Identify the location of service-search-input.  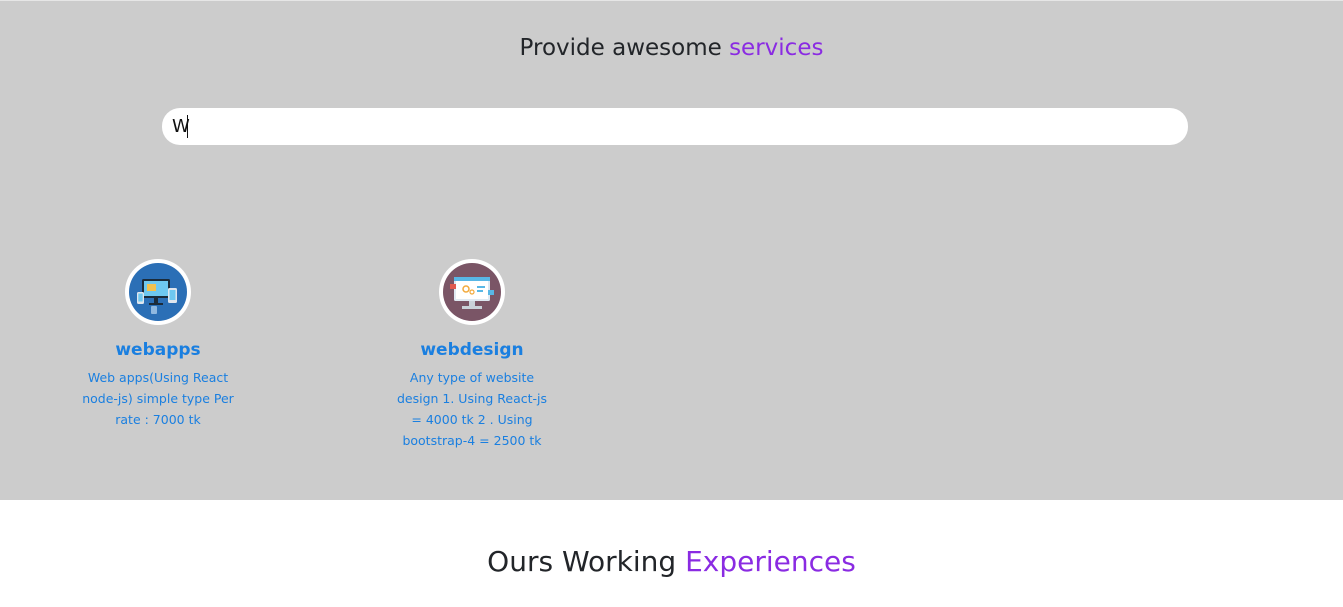
(675, 126).